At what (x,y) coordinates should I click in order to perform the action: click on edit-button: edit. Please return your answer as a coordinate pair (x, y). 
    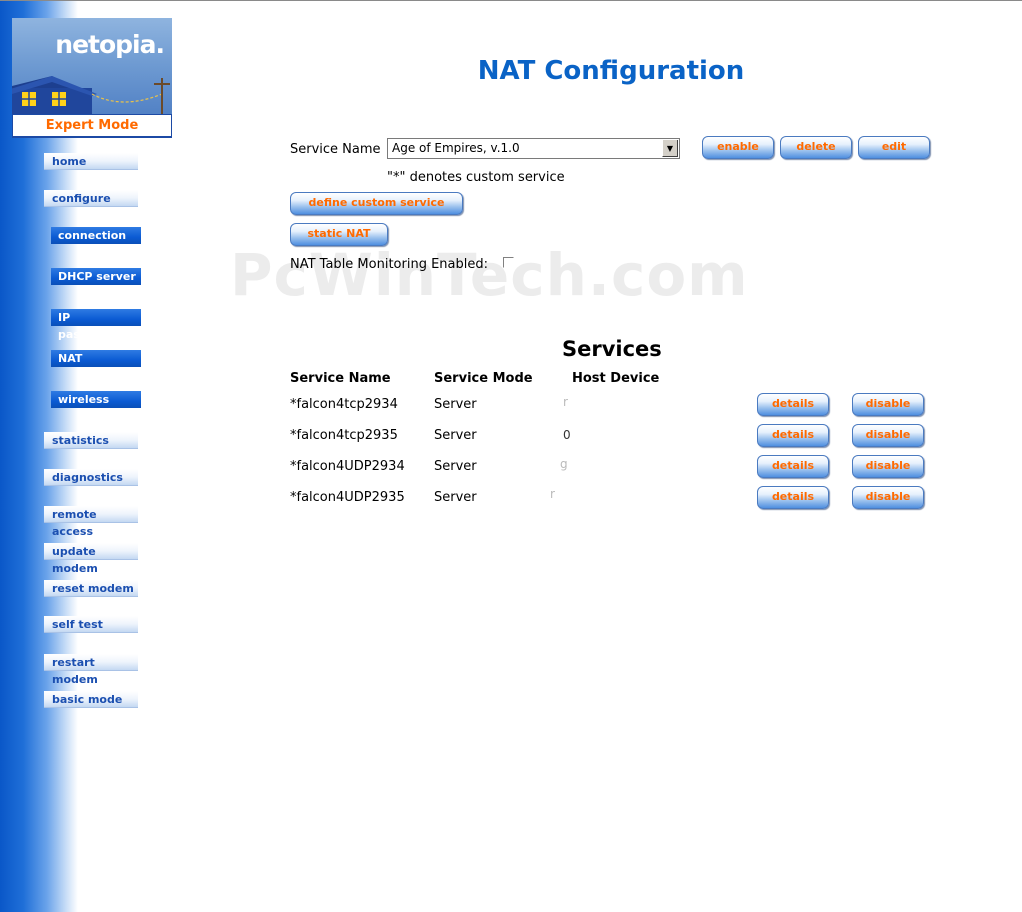
    Looking at the image, I should click on (894, 147).